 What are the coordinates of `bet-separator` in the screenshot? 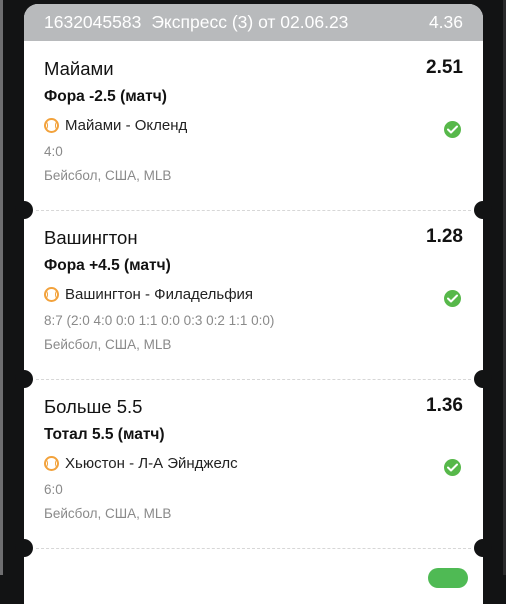 It's located at (253, 548).